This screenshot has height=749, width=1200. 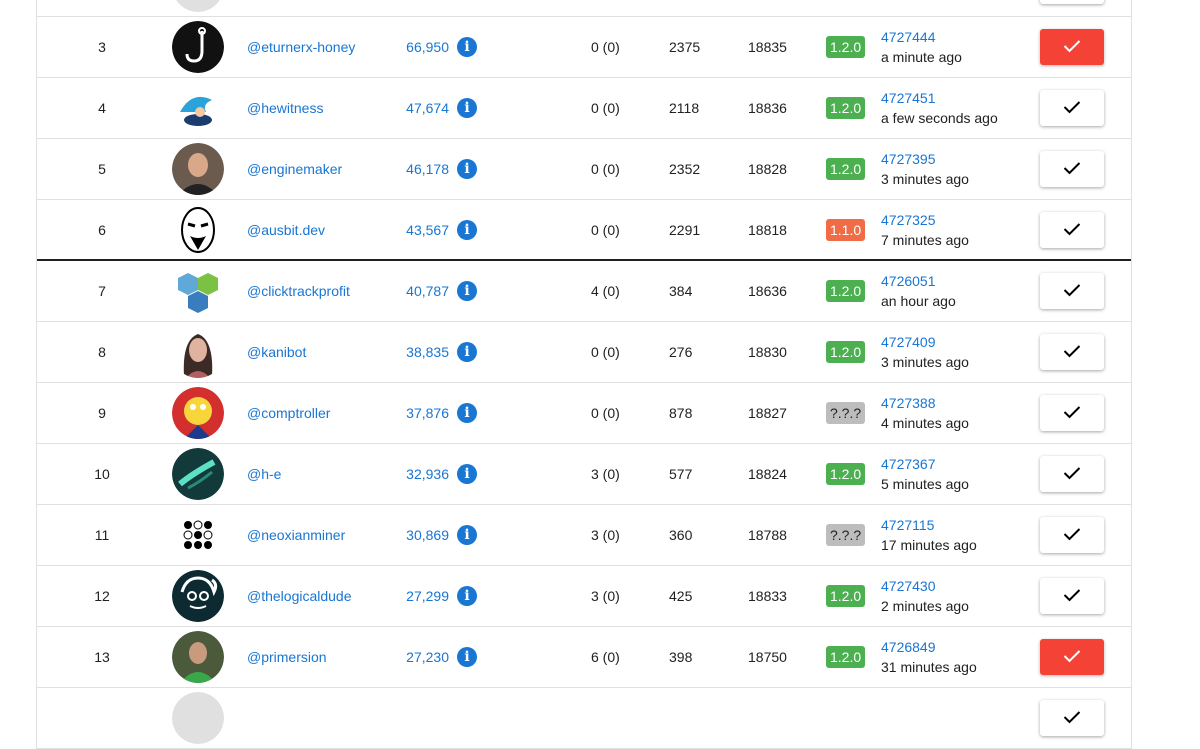 I want to click on username-link: @h-e, so click(x=264, y=474).